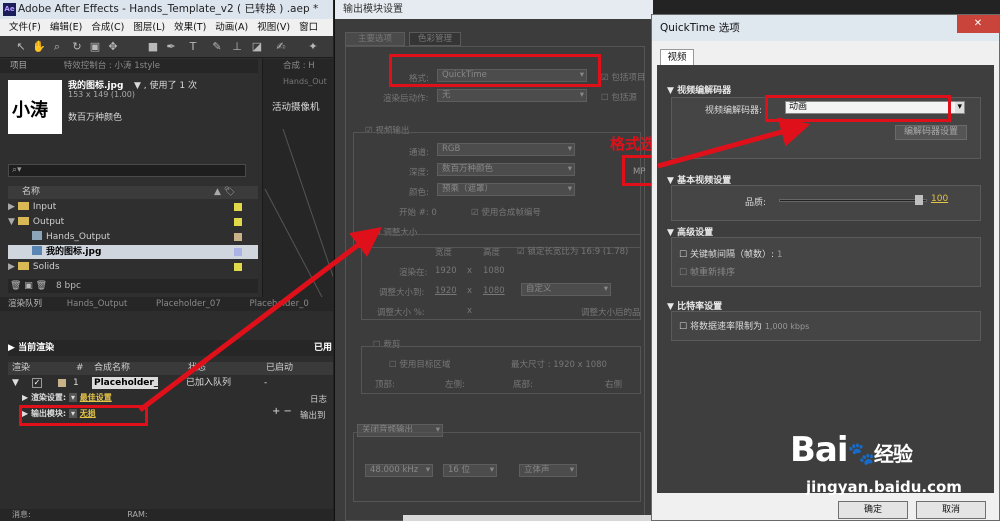  I want to click on watermark-logo: Bai🐾经验, so click(851, 450).